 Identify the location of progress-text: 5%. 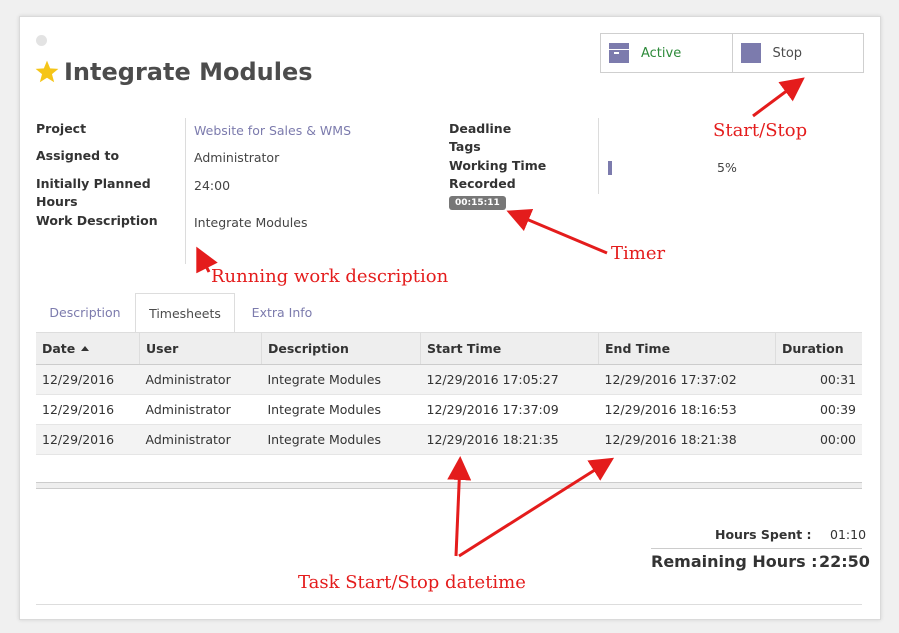
(727, 167).